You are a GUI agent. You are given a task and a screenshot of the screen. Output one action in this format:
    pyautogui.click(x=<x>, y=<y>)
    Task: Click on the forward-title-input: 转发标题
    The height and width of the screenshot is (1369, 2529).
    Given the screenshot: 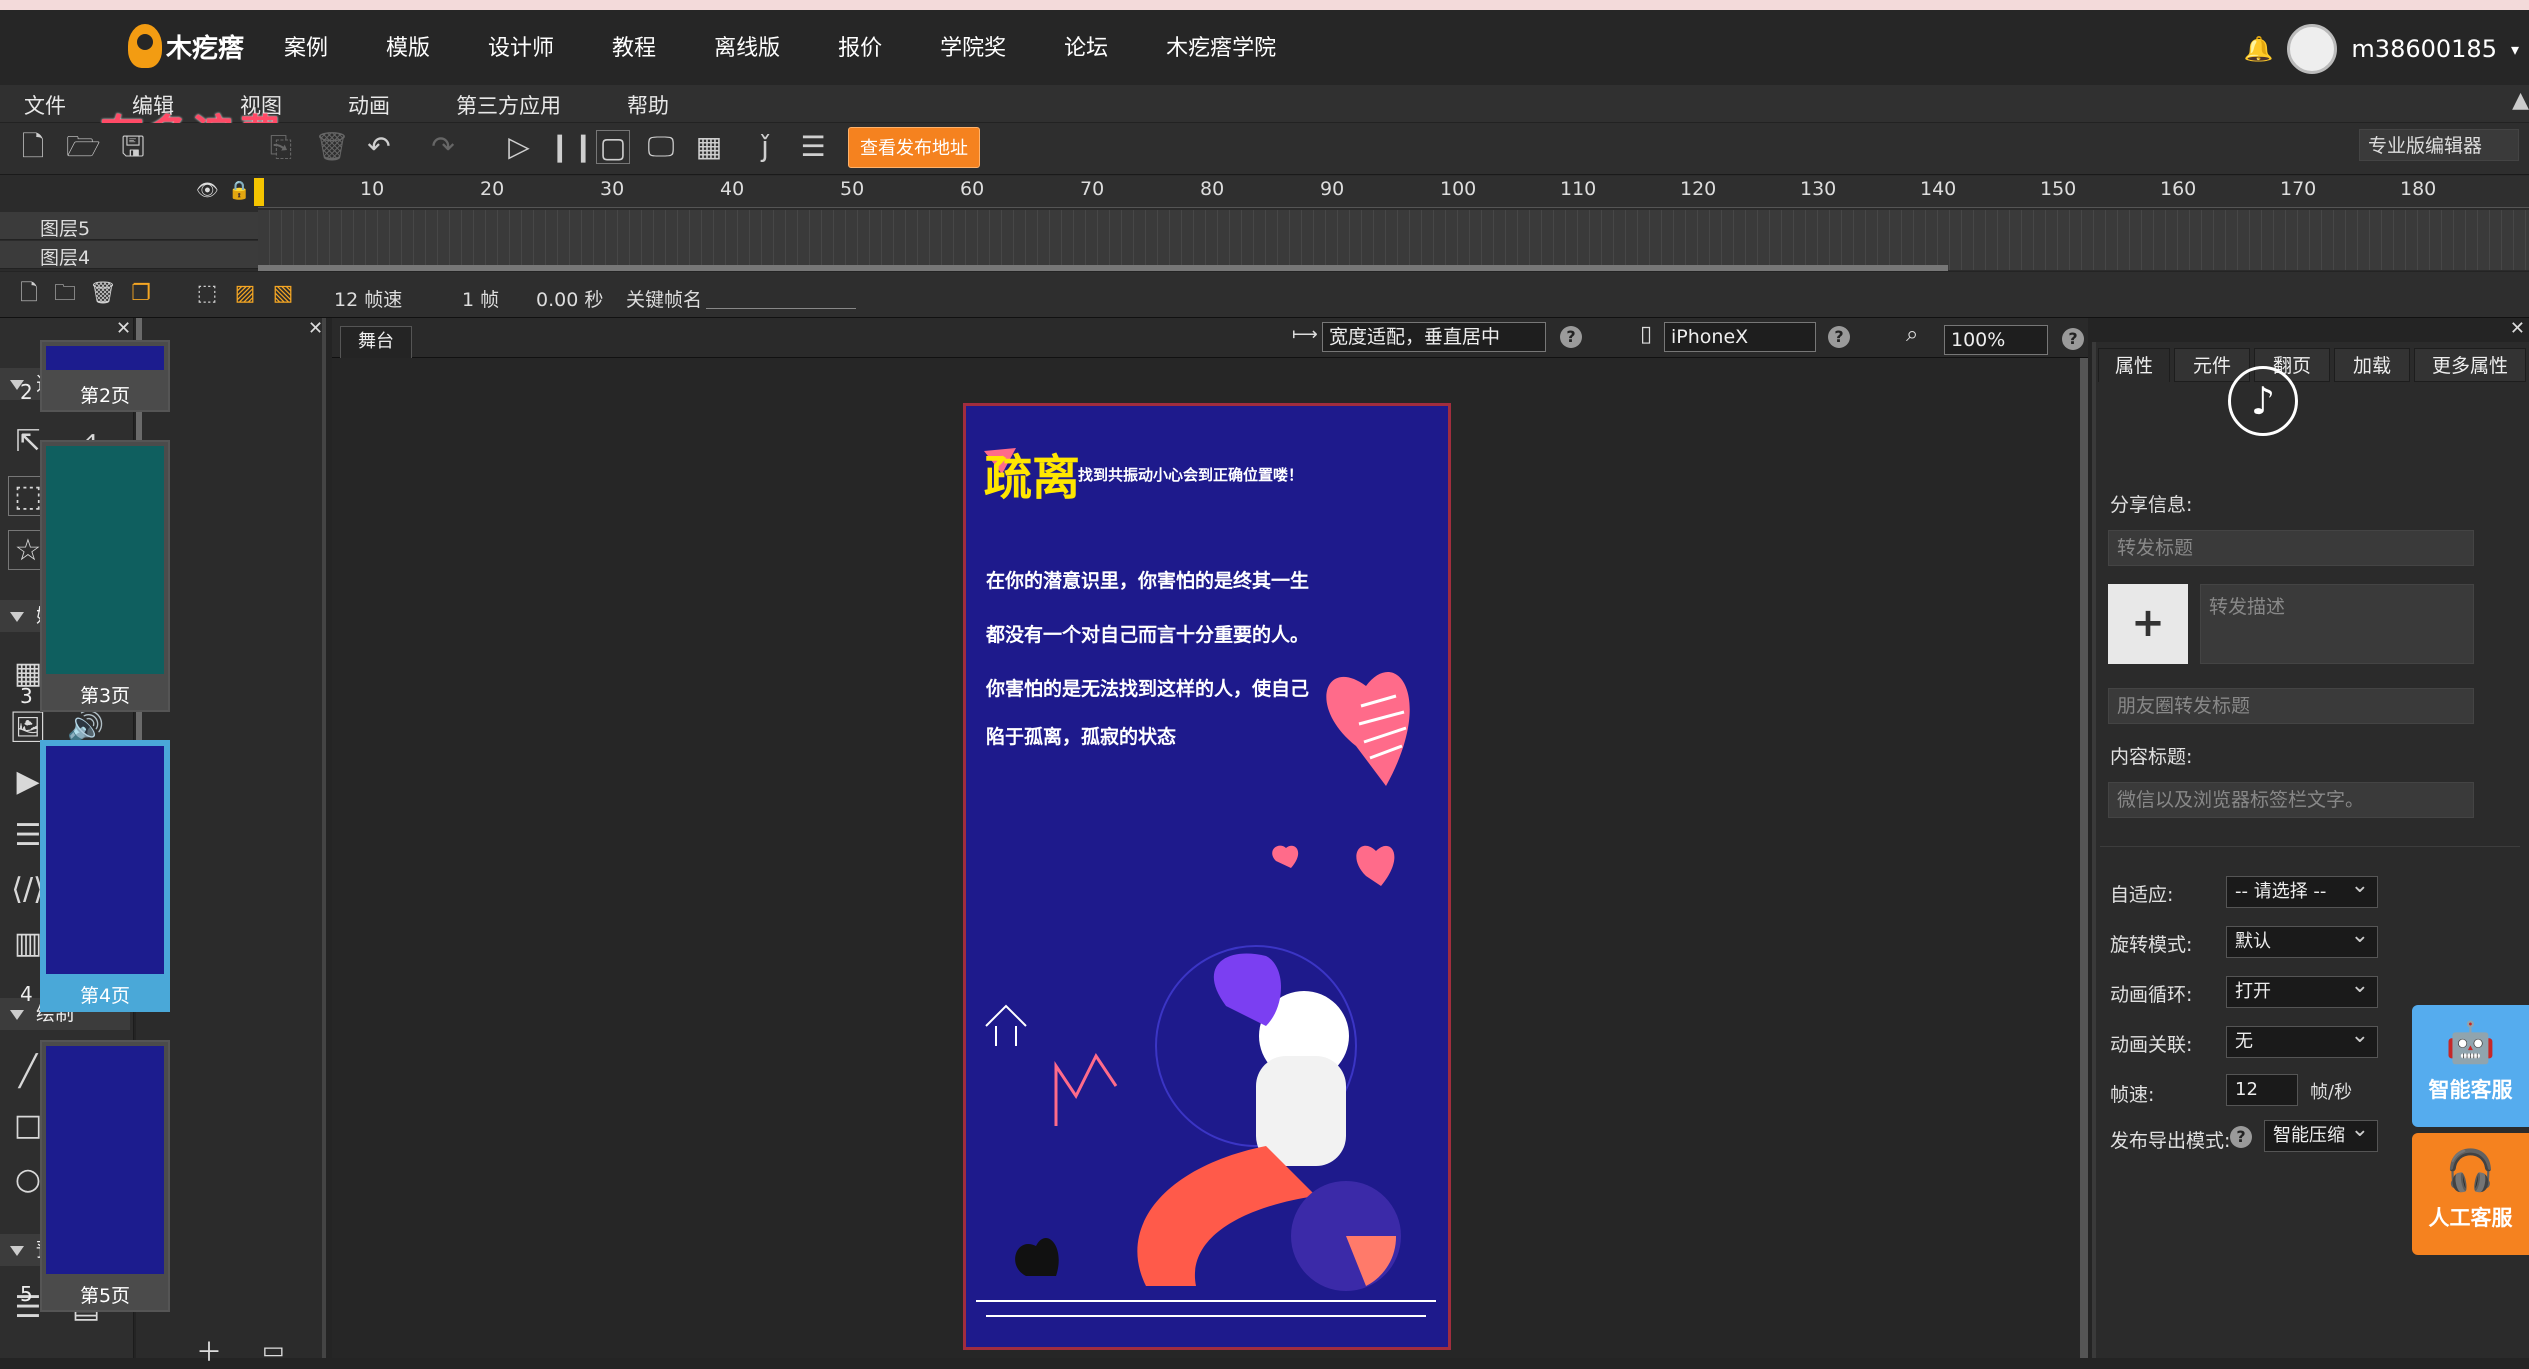 What is the action you would take?
    pyautogui.click(x=2291, y=548)
    